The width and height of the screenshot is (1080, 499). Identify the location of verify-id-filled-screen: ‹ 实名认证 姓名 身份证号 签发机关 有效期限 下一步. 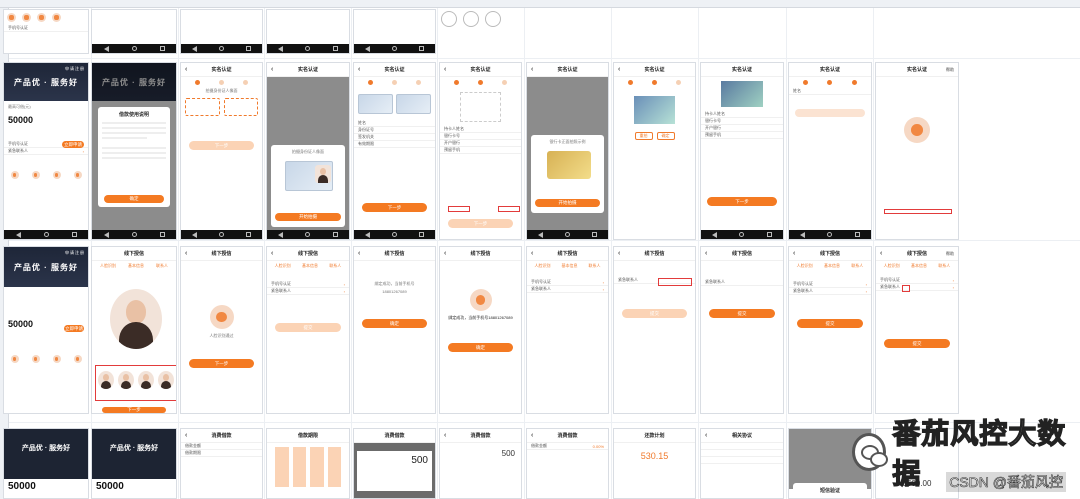
(394, 151).